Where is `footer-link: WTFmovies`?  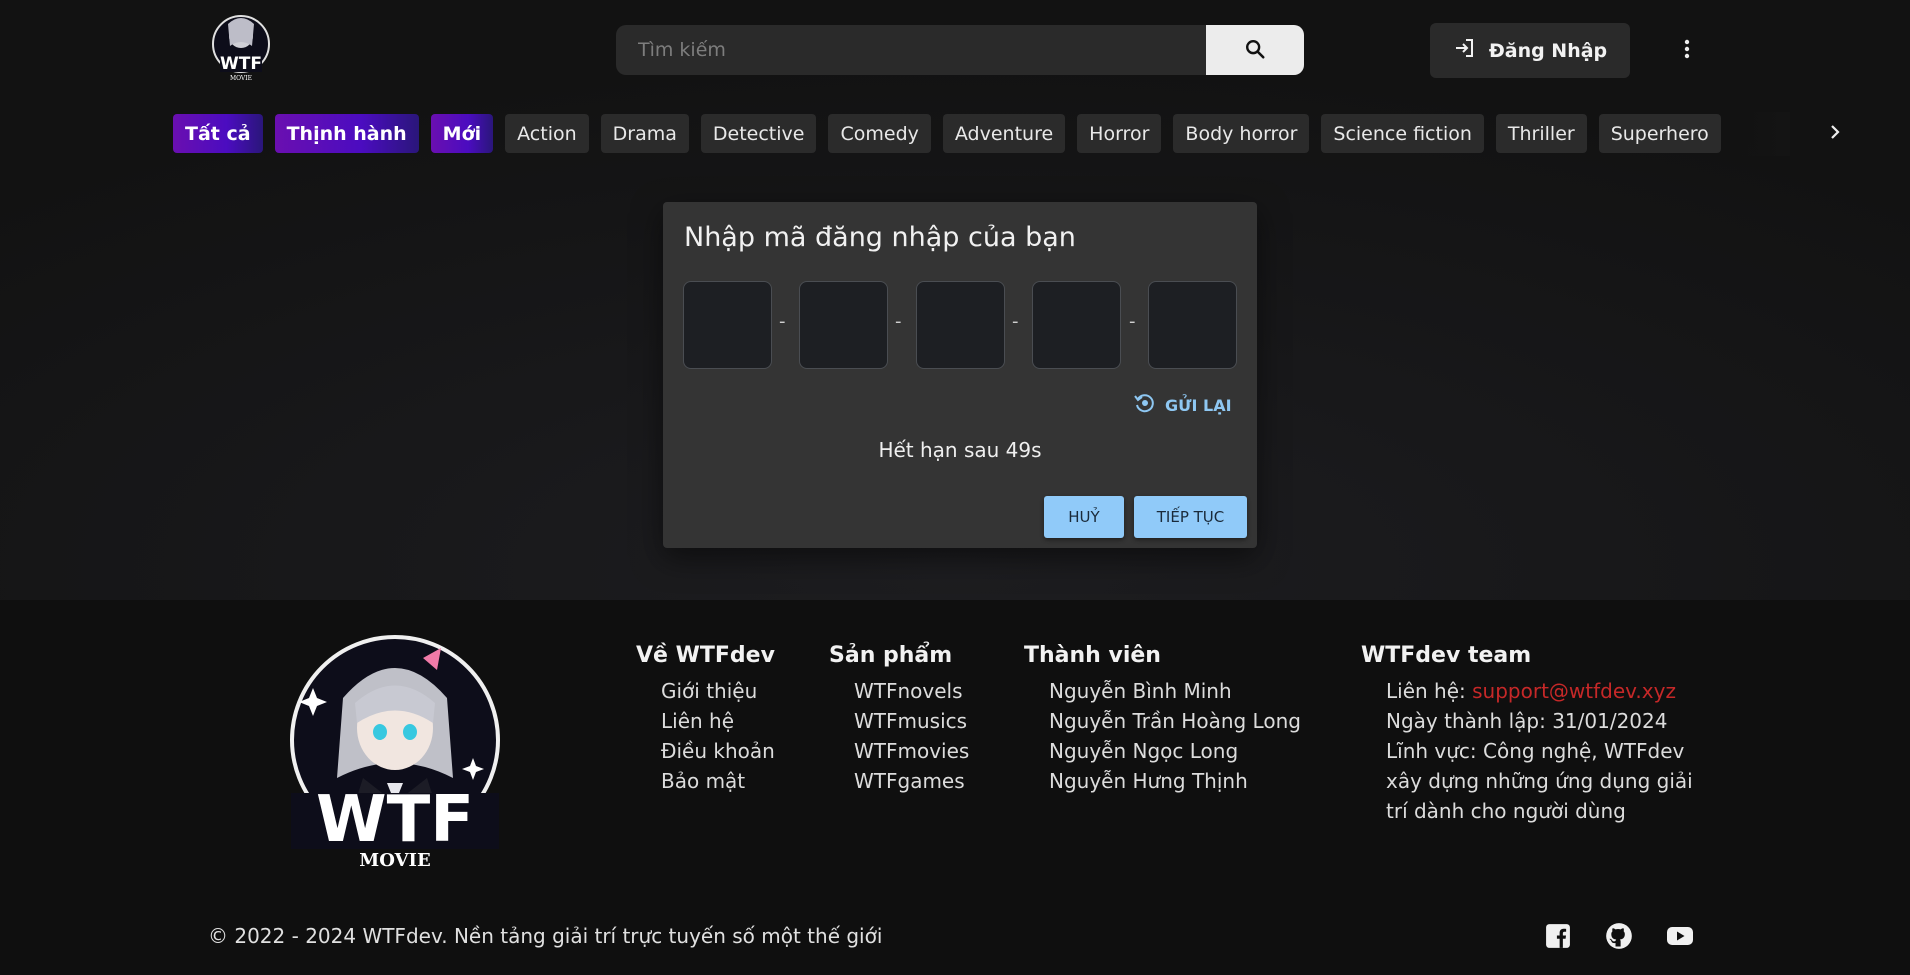 footer-link: WTFmovies is located at coordinates (911, 751).